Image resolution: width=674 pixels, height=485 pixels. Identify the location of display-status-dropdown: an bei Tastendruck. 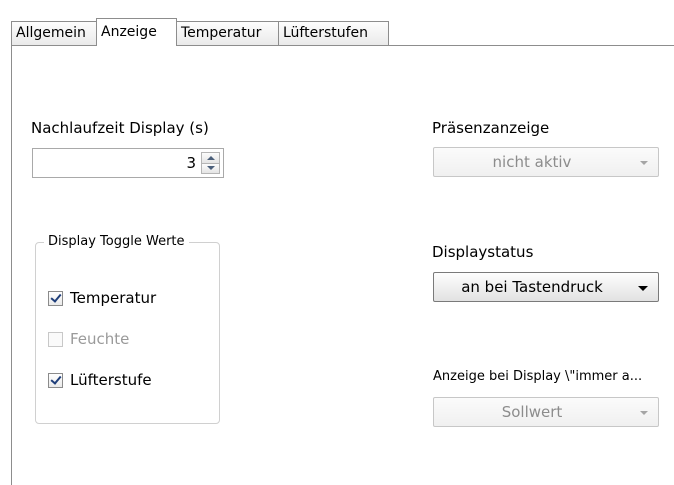
(546, 287).